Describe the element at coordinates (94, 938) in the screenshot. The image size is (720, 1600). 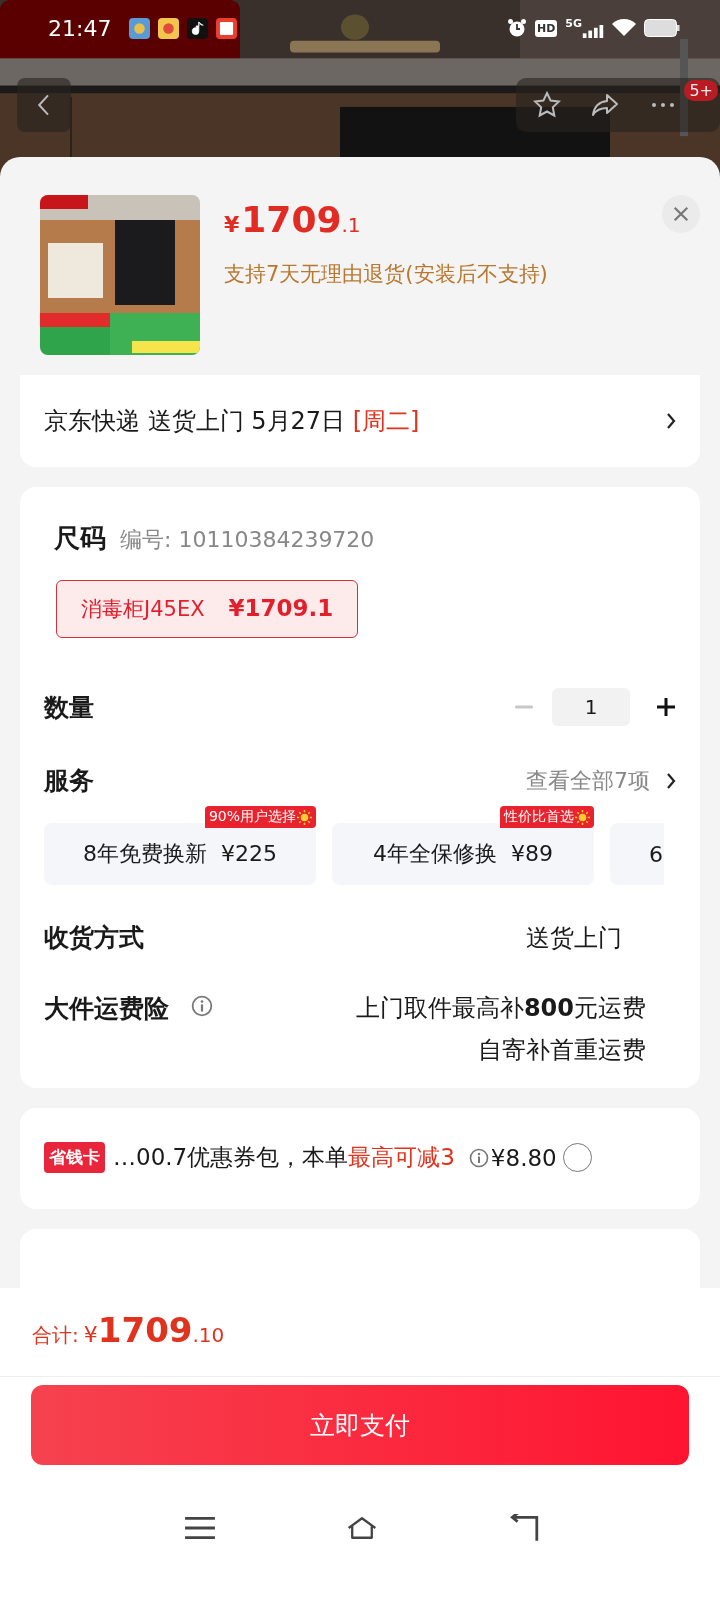
I see `receiving-label: 收货方式` at that location.